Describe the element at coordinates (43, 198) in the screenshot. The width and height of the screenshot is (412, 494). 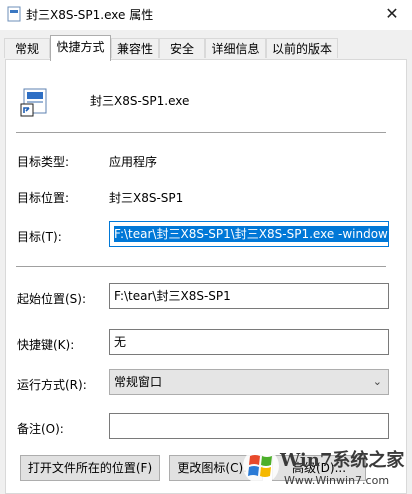
I see `target-location-label: 目标位置:` at that location.